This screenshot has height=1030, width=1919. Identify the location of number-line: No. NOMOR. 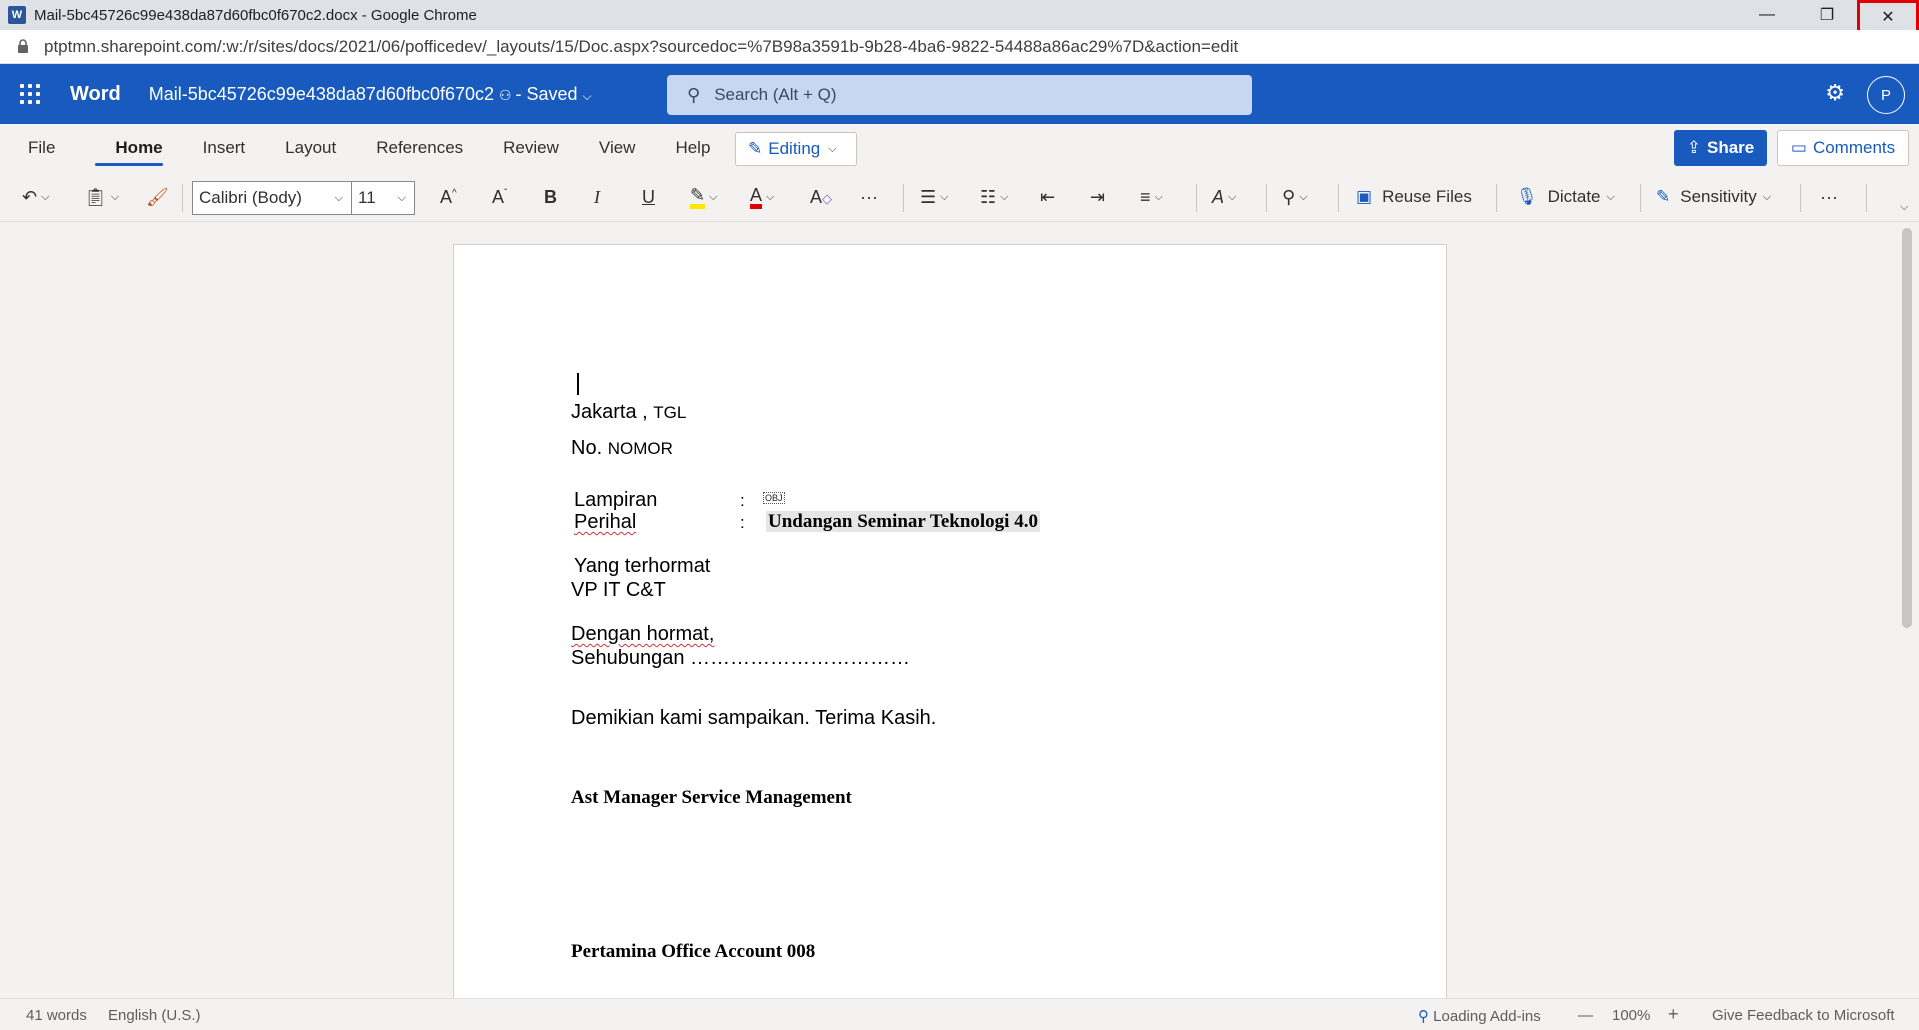
(622, 448).